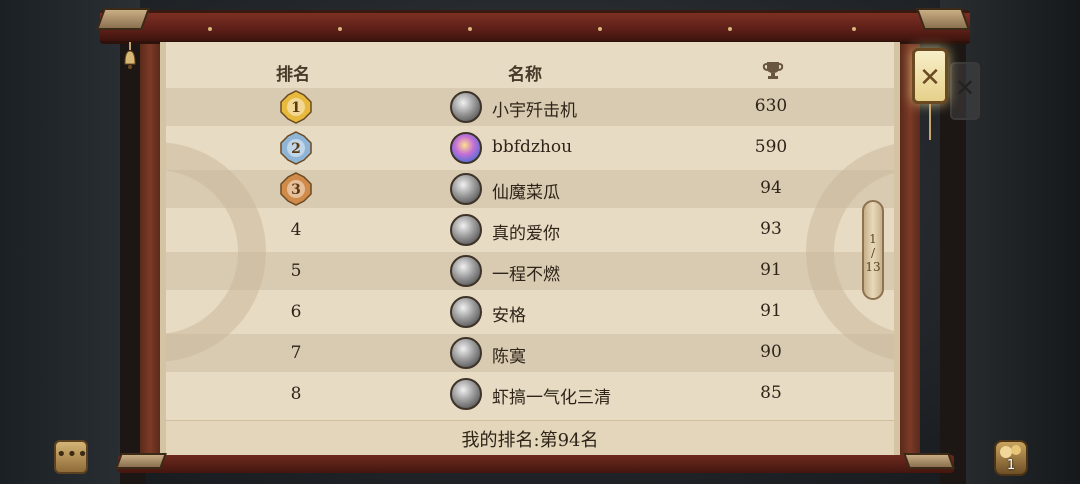  I want to click on leaderboard-row: 7 陈寞 90, so click(530, 353).